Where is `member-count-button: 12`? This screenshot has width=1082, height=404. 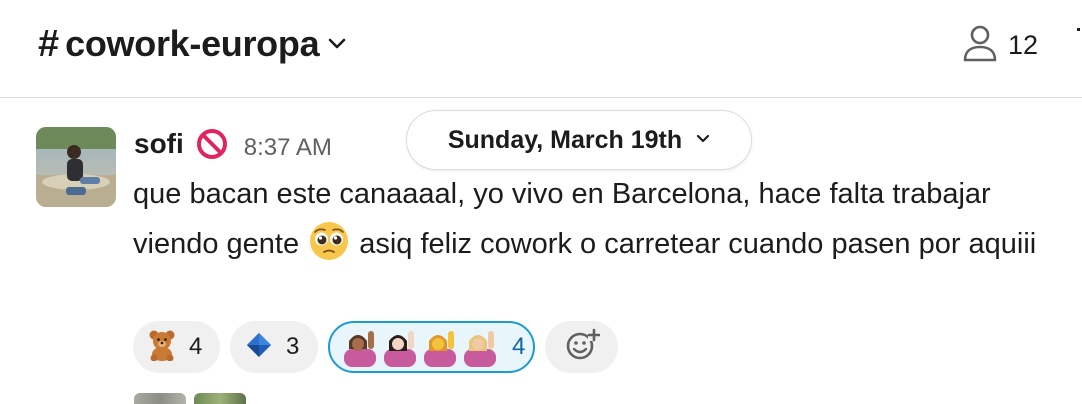 member-count-button: 12 is located at coordinates (1000, 45).